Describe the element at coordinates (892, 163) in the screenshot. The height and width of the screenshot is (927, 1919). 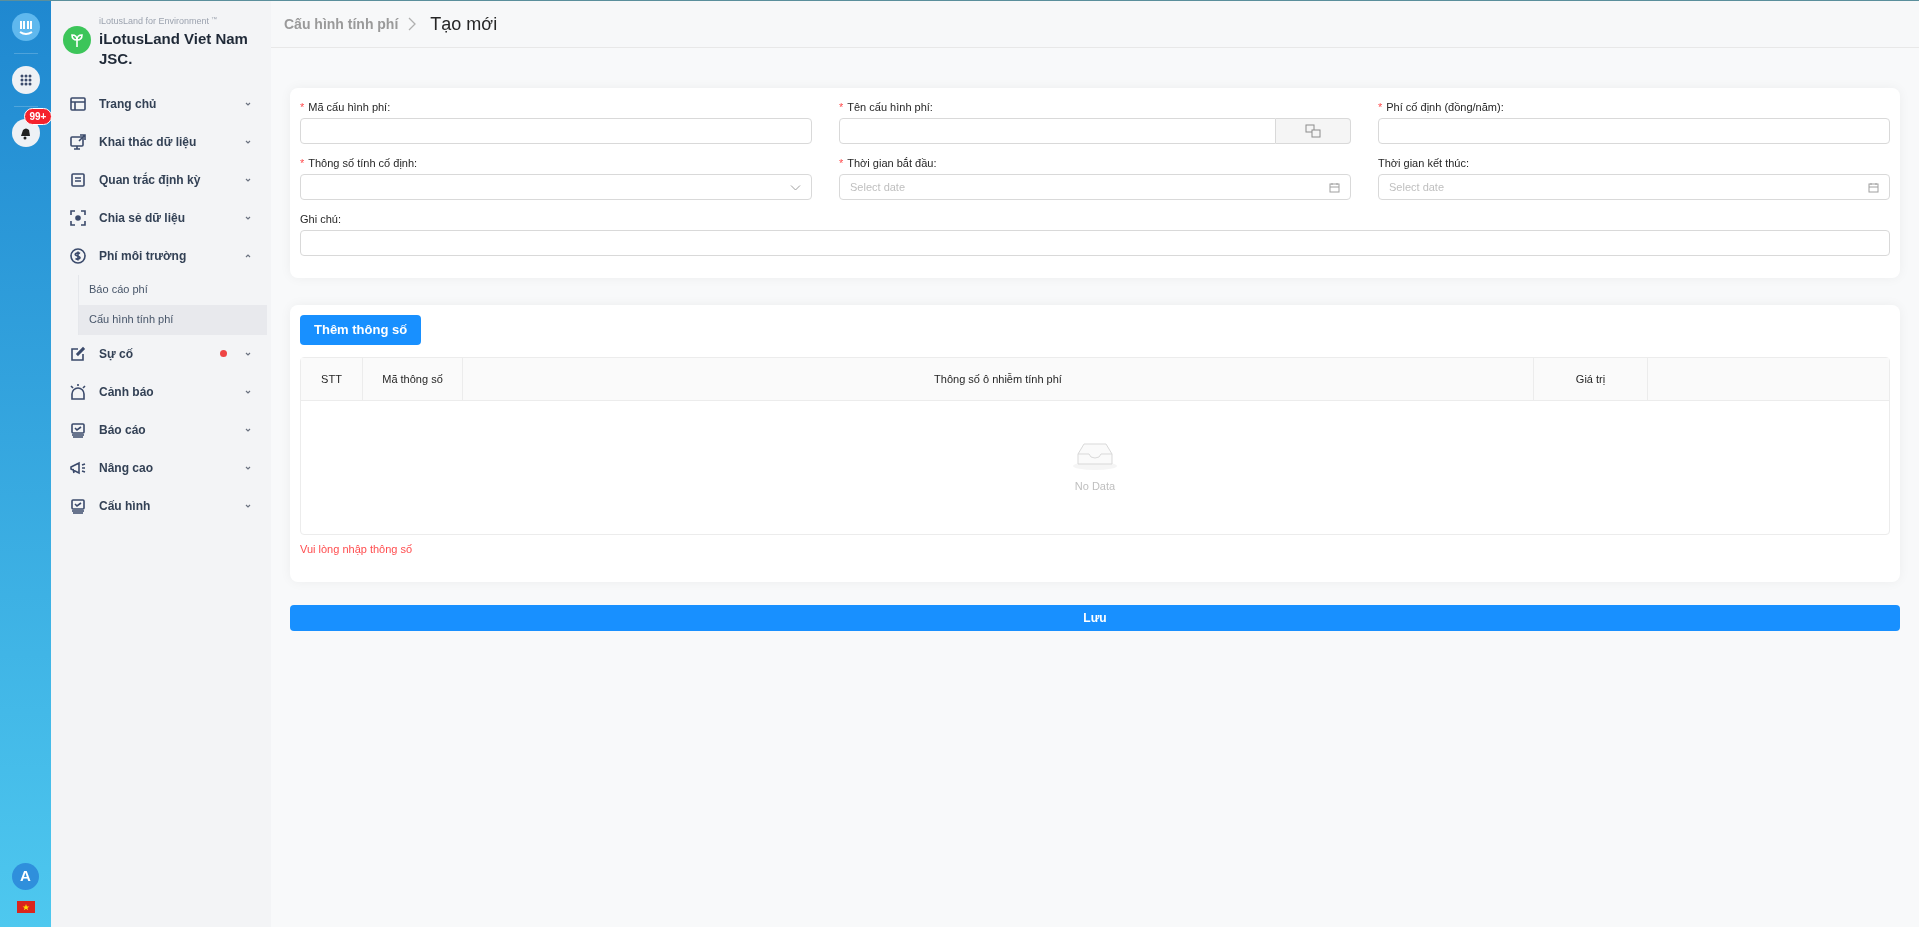
I see `field-label: Thời gian bắt đầu:` at that location.